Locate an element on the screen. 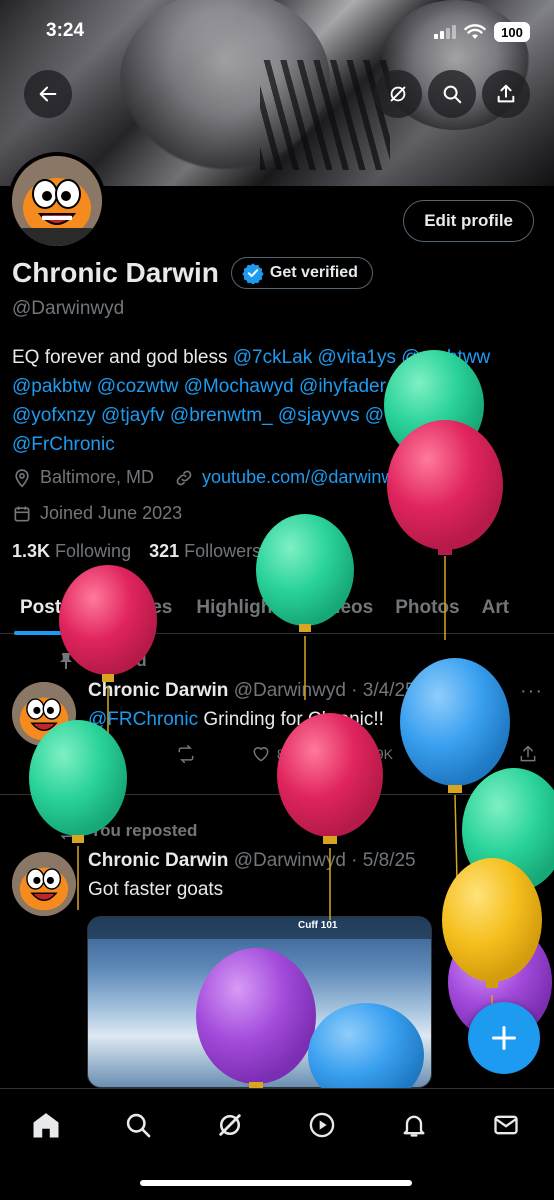 The width and height of the screenshot is (554, 1200). home-icon is located at coordinates (46, 1125).